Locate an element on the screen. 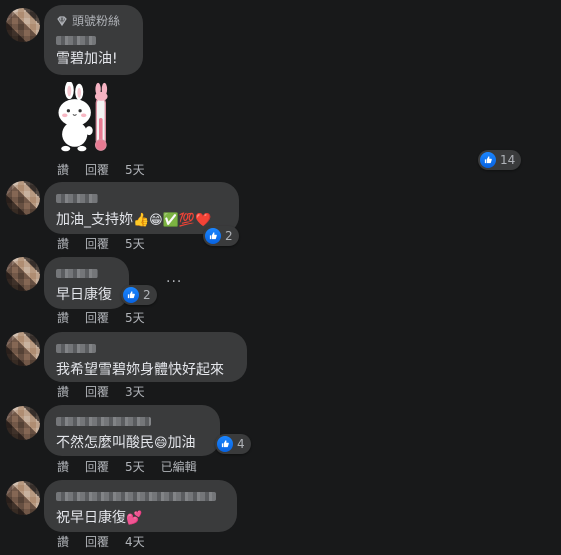 Image resolution: width=561 pixels, height=555 pixels. comment-text: 雪碧加油! is located at coordinates (87, 59).